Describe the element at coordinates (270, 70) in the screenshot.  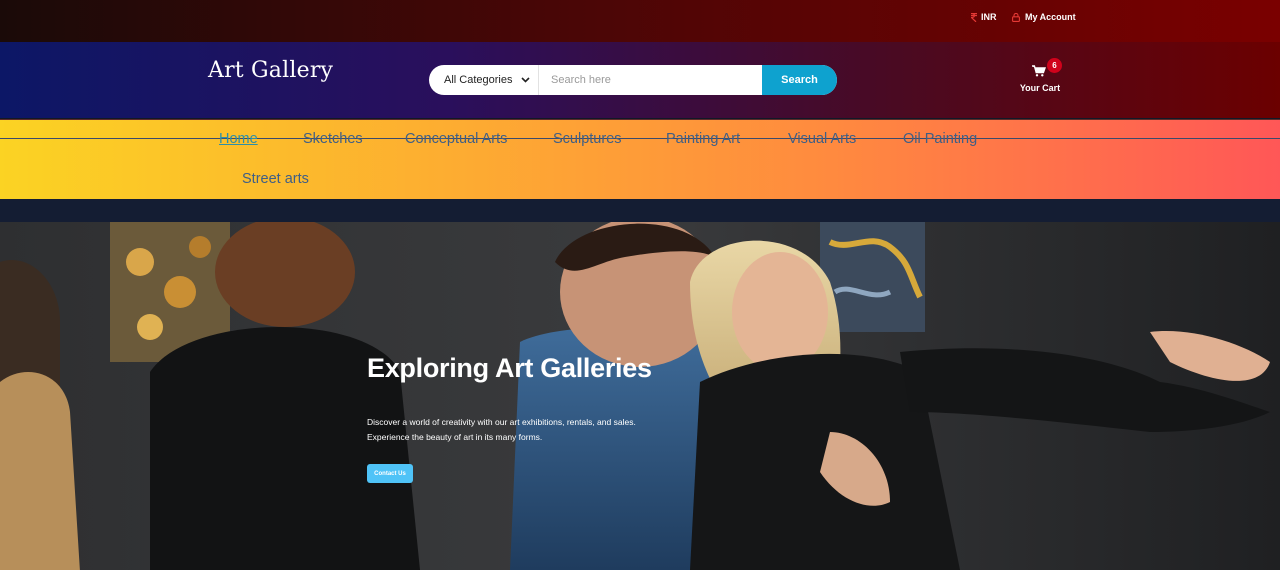
I see `site-logo: Art Gallery` at that location.